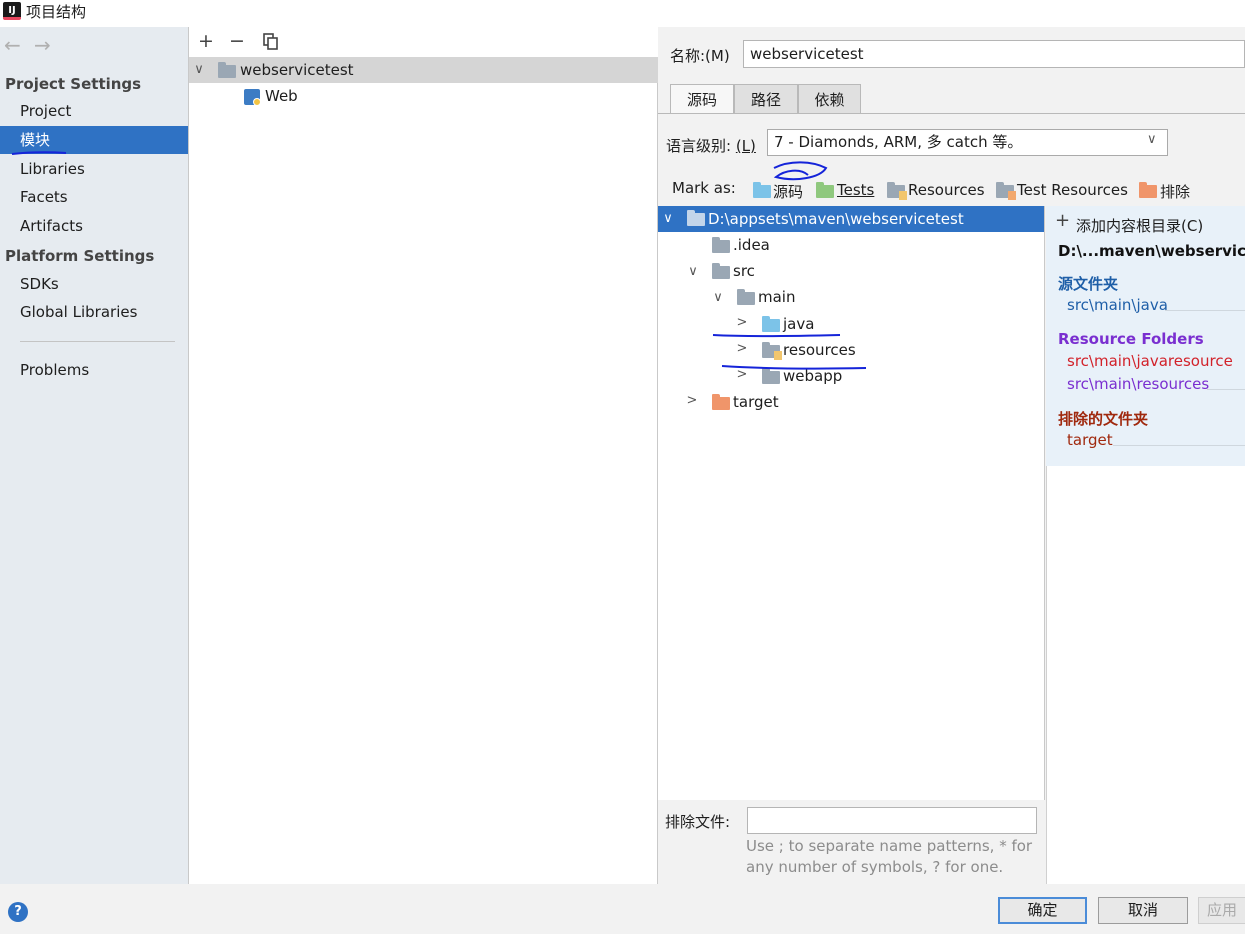 The image size is (1245, 934). I want to click on annotation-underline-resources, so click(794, 367).